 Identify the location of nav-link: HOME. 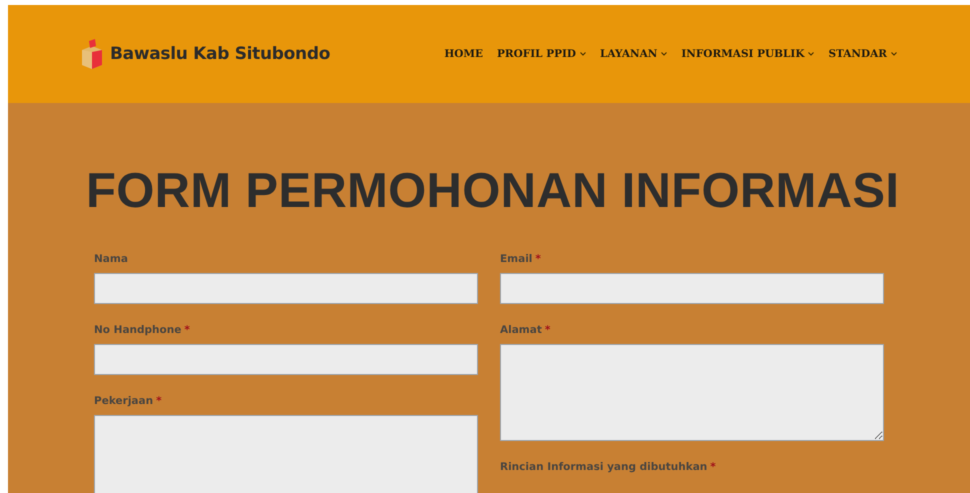
(464, 54).